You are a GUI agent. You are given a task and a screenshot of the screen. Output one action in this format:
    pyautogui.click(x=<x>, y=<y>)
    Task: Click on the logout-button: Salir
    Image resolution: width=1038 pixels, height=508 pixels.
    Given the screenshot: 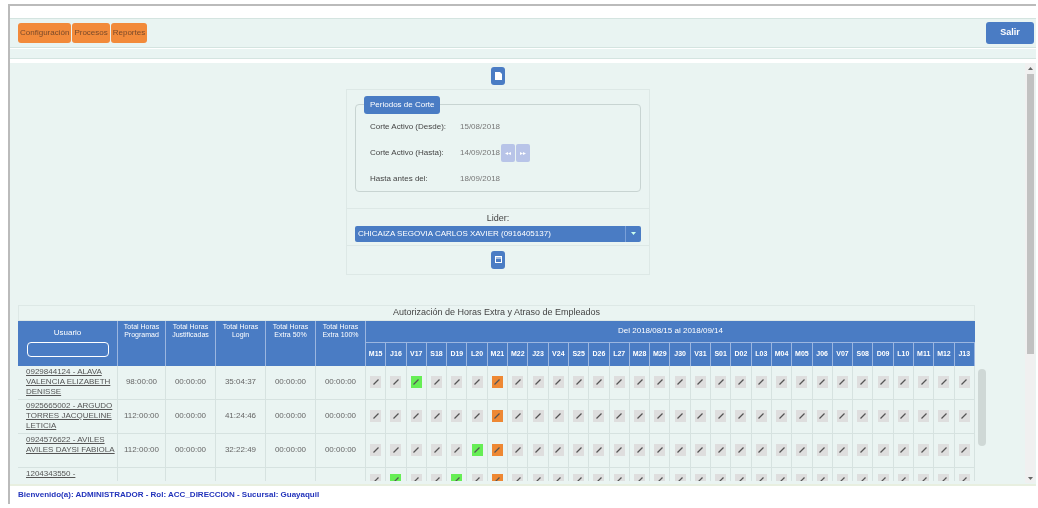 What is the action you would take?
    pyautogui.click(x=1010, y=33)
    